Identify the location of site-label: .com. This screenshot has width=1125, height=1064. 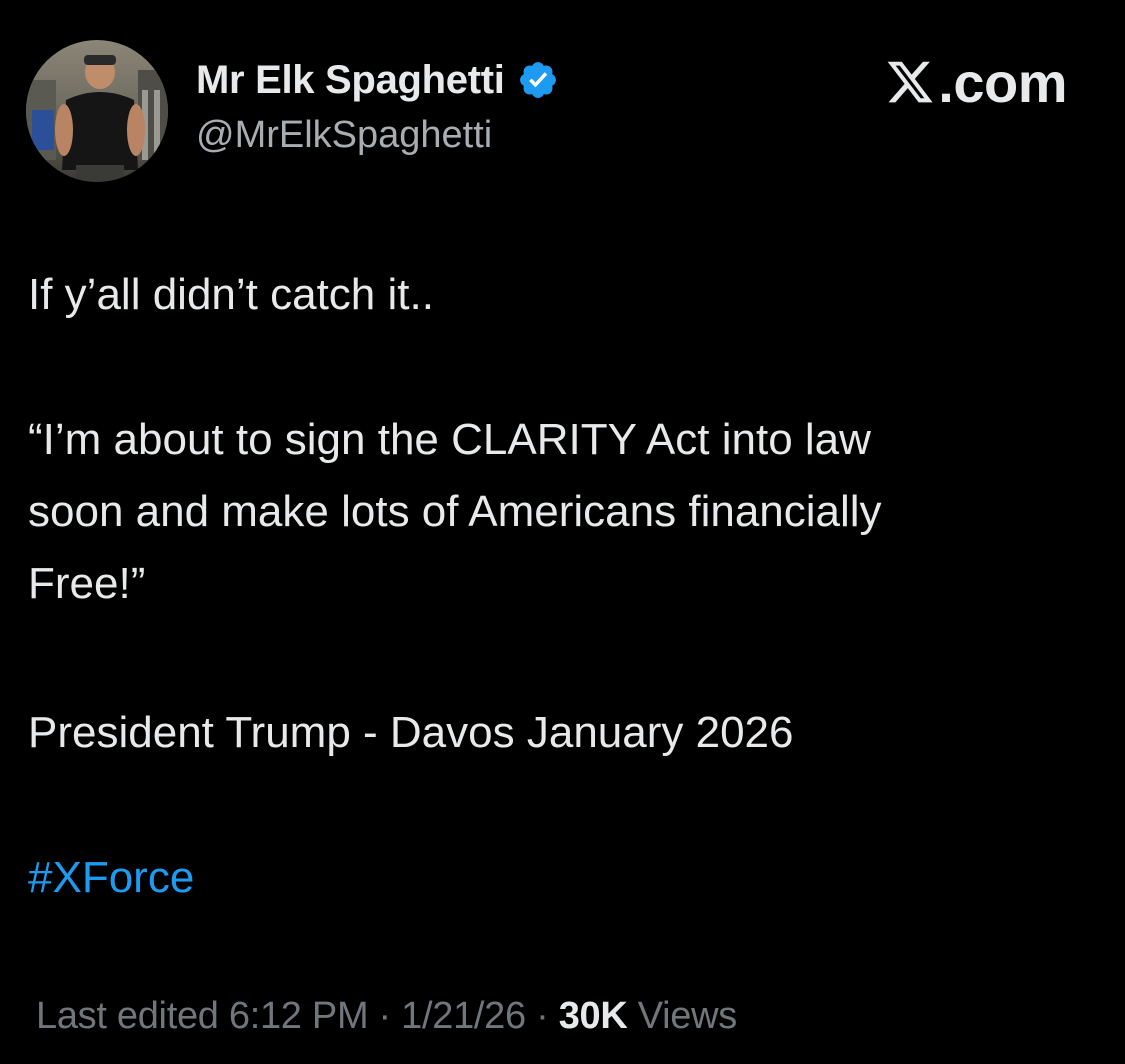
(1002, 82).